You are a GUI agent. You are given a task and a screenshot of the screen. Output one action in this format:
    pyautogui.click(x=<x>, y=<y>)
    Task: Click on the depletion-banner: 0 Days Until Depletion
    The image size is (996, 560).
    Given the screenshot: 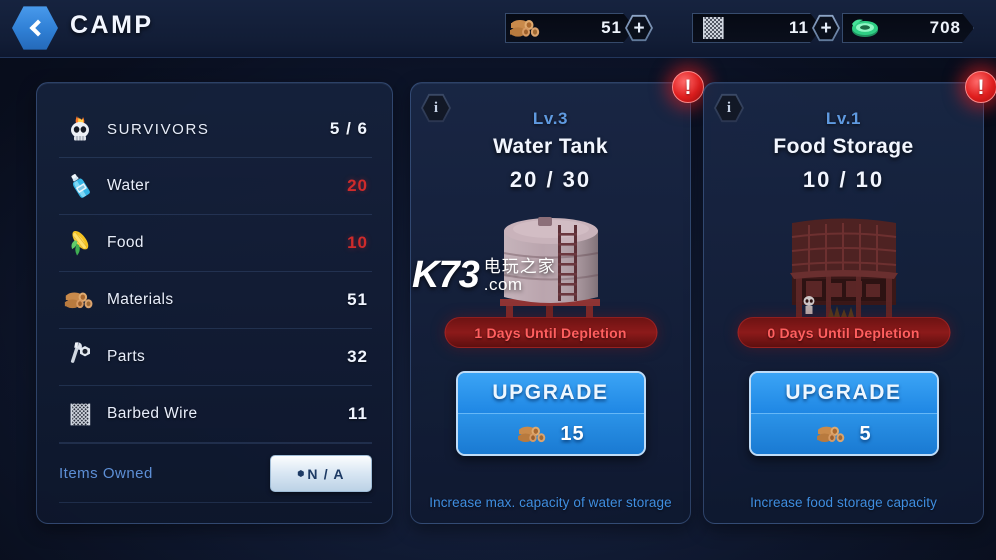 What is the action you would take?
    pyautogui.click(x=843, y=332)
    